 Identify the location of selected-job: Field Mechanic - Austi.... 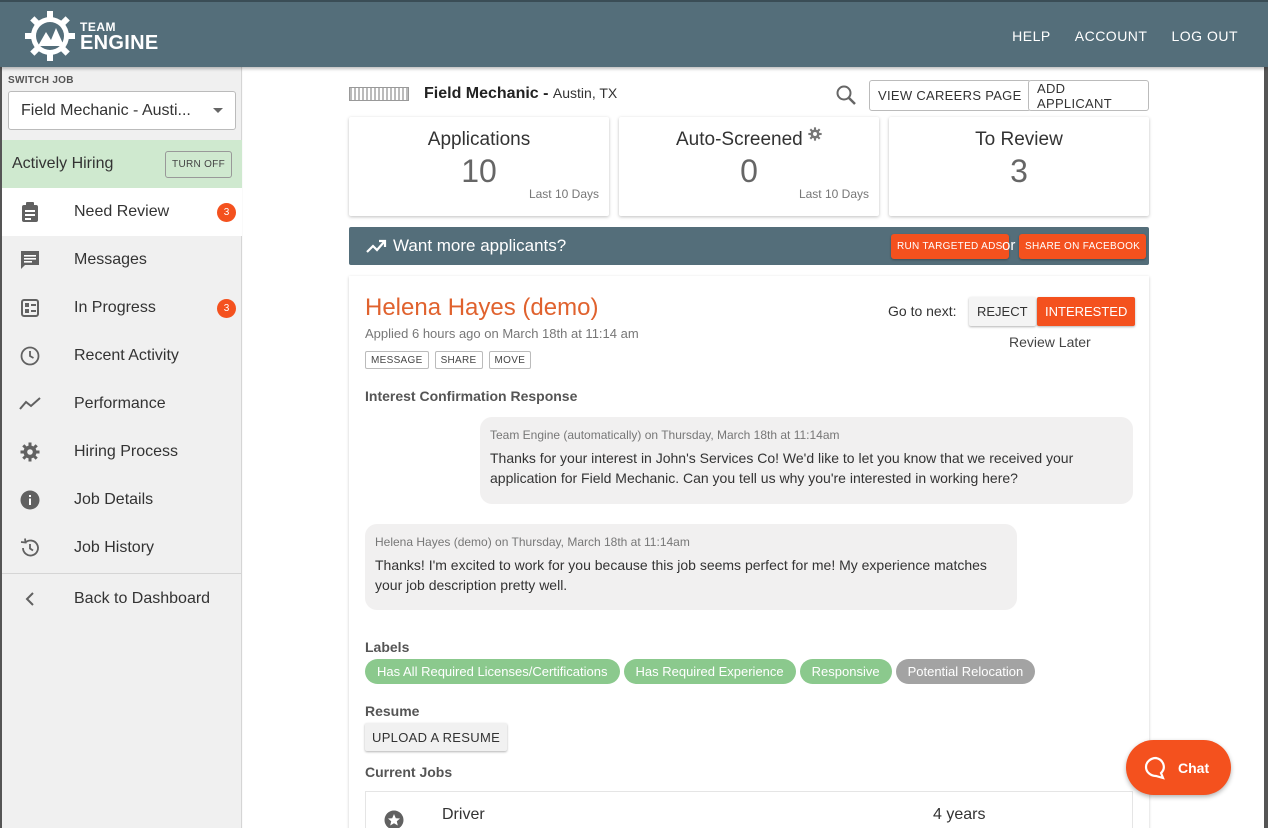
(106, 110).